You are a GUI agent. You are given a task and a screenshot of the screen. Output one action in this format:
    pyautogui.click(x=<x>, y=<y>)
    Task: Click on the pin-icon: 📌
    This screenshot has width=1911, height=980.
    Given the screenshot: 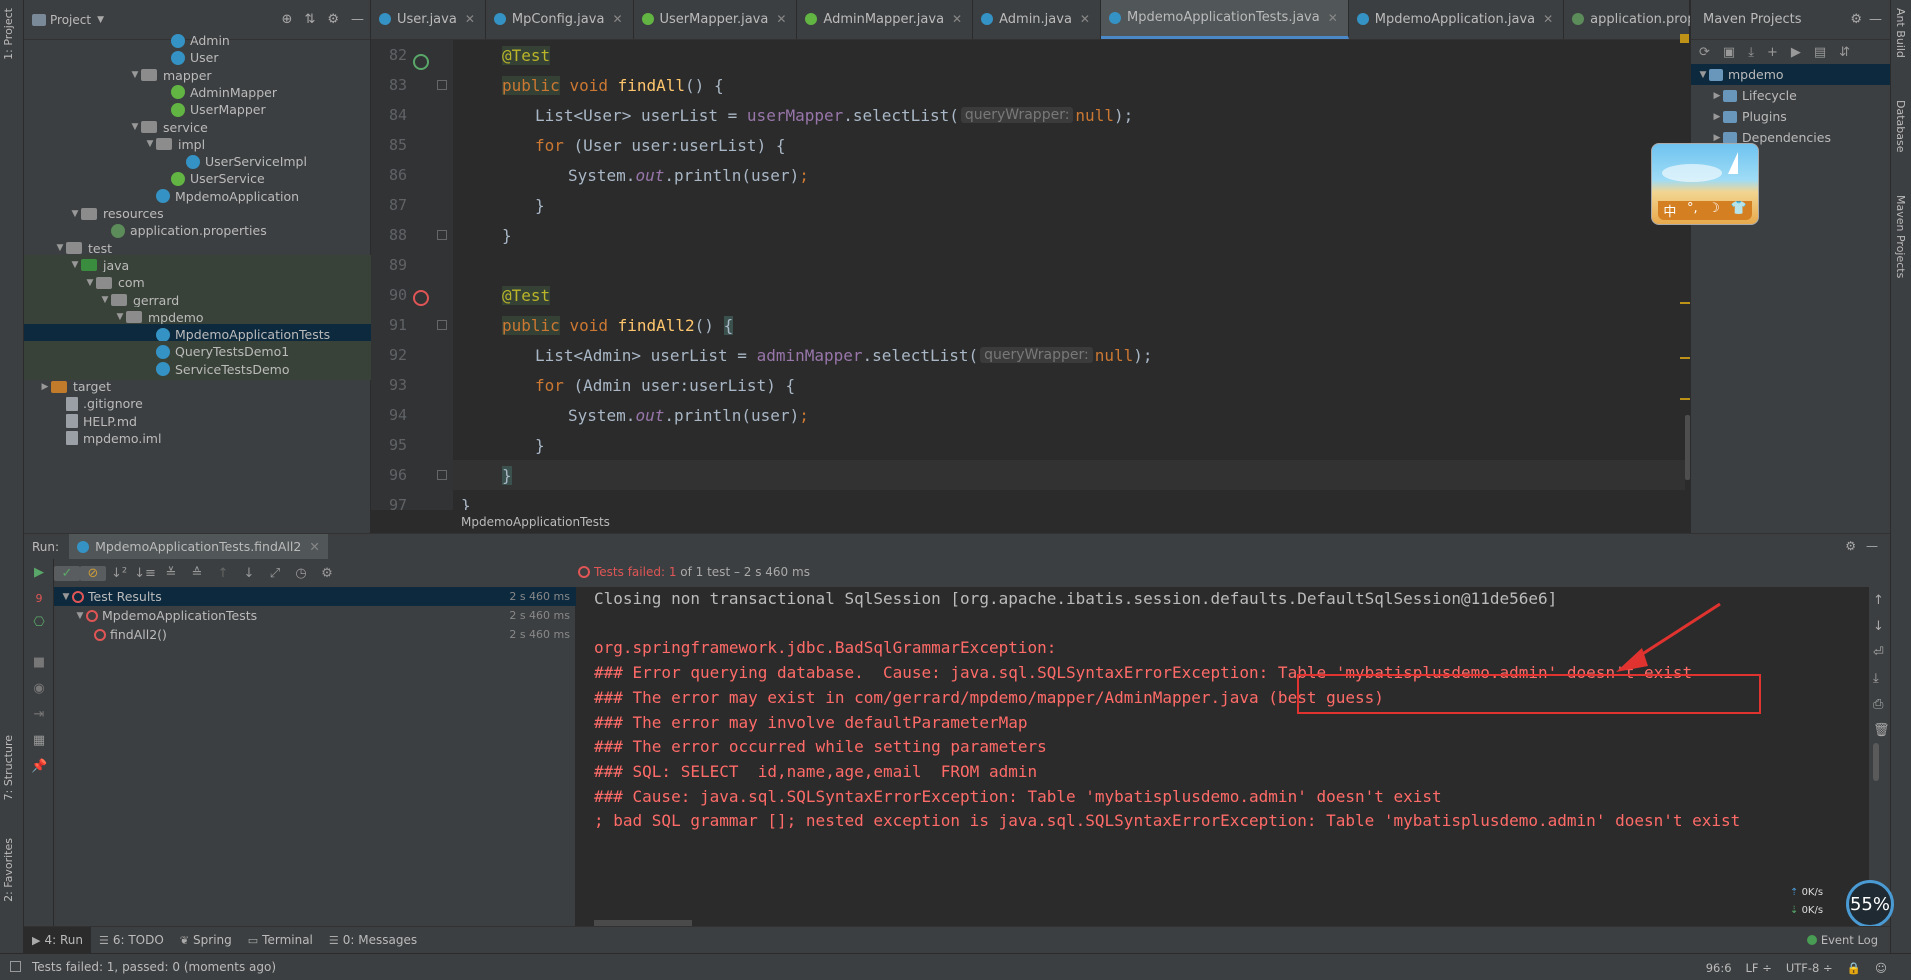 What is the action you would take?
    pyautogui.click(x=39, y=767)
    